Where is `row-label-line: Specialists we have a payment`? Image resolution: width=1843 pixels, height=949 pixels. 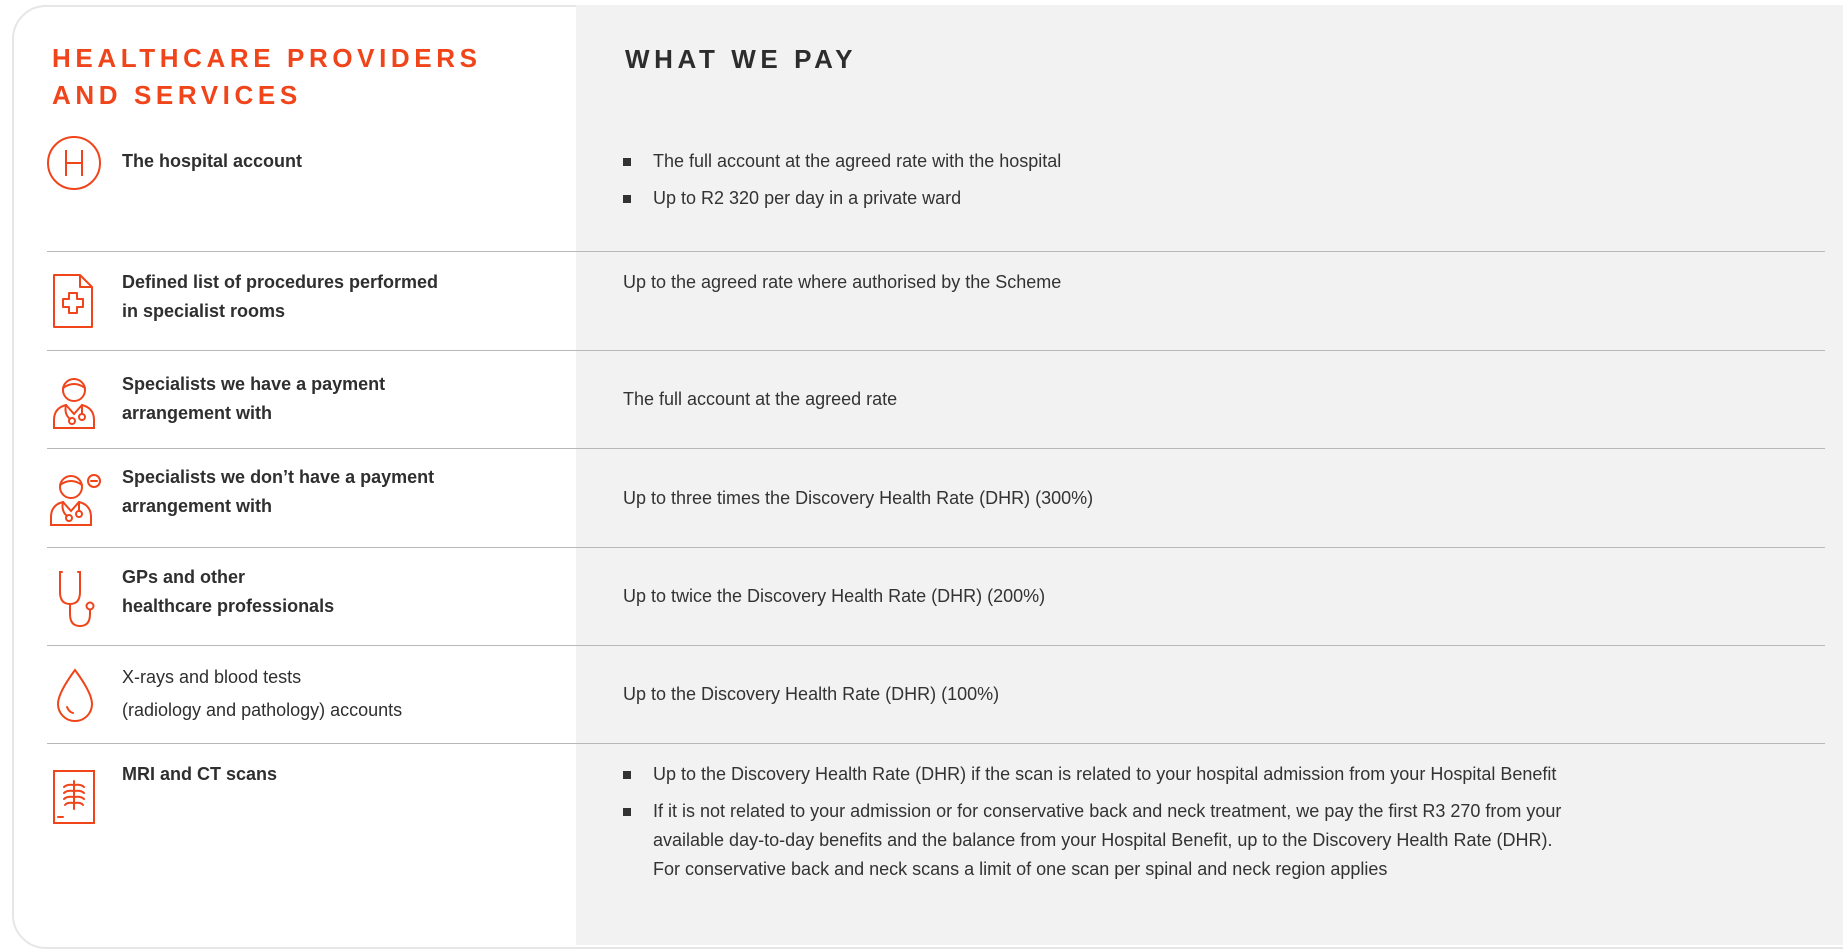
row-label-line: Specialists we have a payment is located at coordinates (254, 384).